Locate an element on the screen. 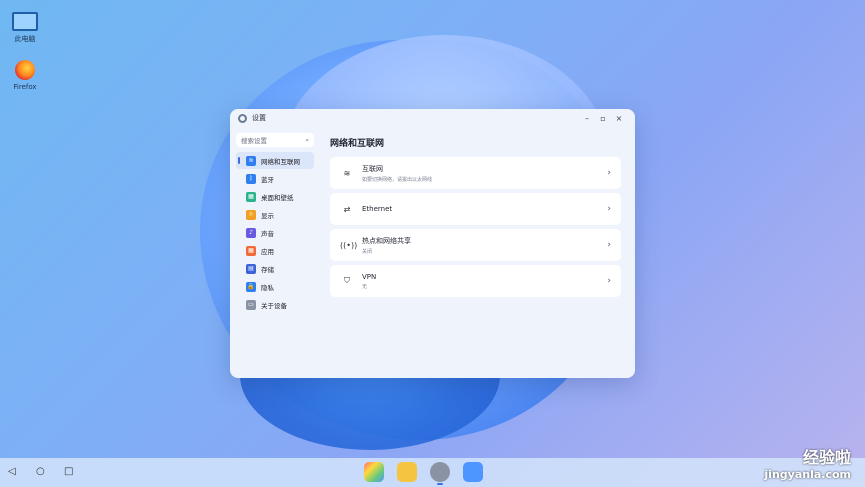  sidebar-item: ≋ 网络和互联网 is located at coordinates (275, 160).